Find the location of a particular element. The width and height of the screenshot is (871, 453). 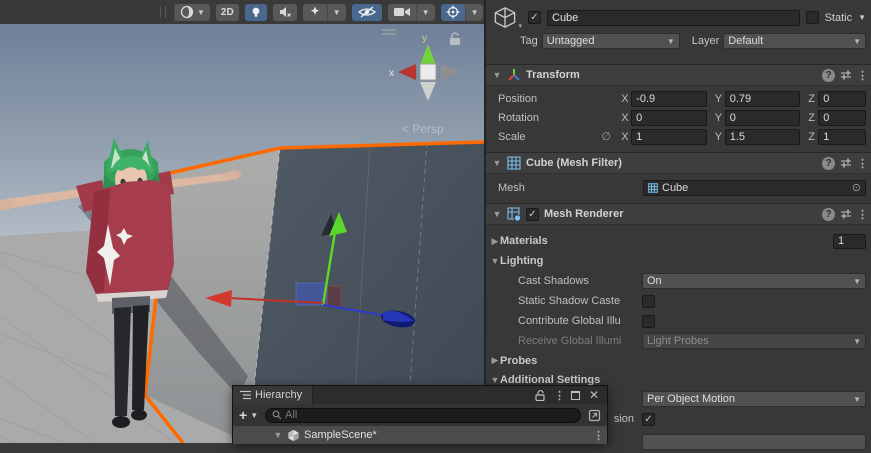

rotation-x-field: 0 is located at coordinates (669, 117).